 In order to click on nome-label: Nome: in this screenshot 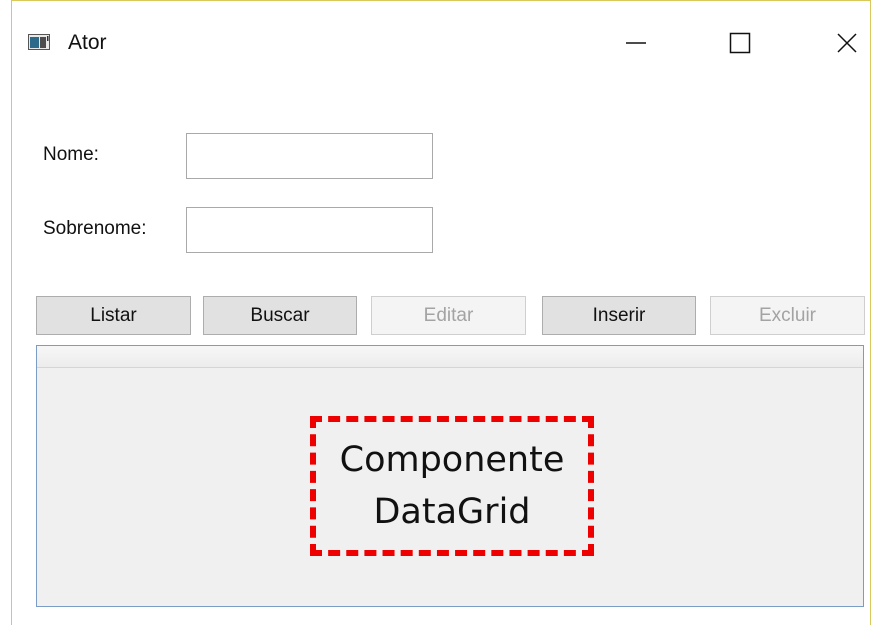, I will do `click(71, 154)`.